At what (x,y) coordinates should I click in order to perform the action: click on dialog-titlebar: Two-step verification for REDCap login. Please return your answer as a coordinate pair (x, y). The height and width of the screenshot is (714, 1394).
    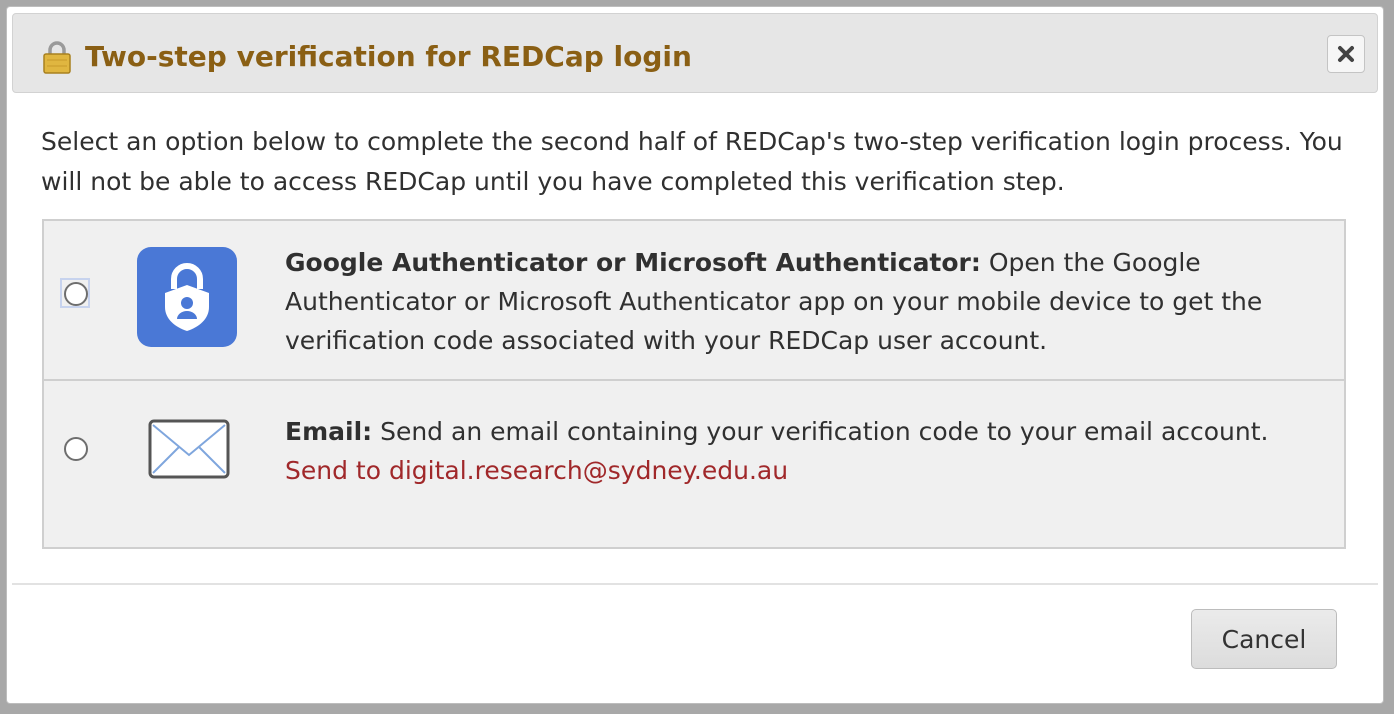
    Looking at the image, I should click on (695, 53).